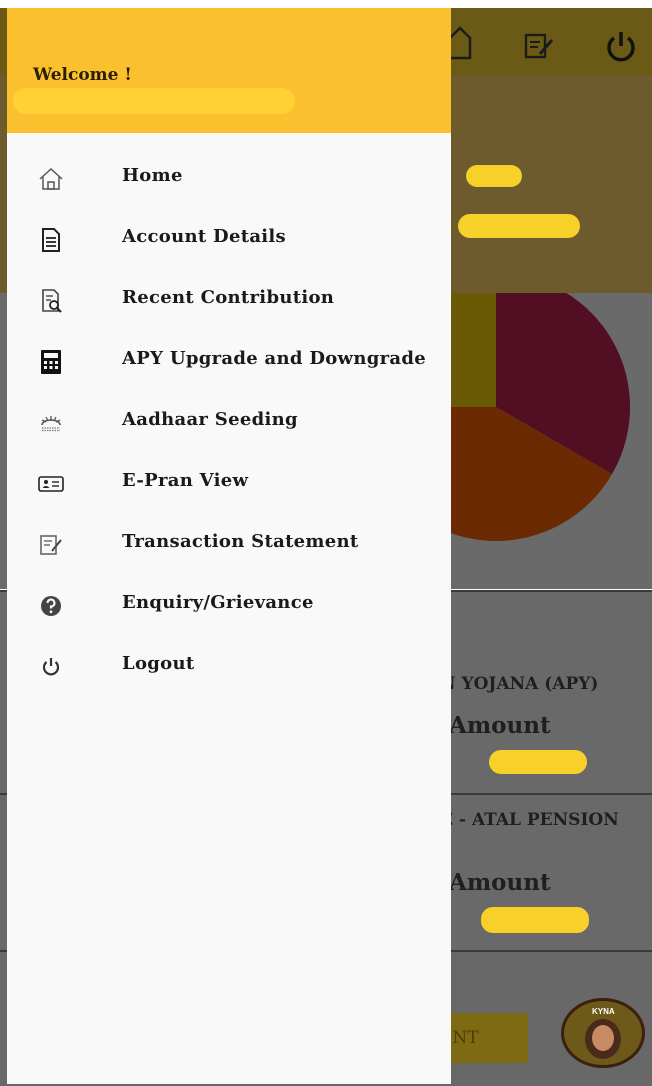 Image resolution: width=652 pixels, height=1086 pixels. I want to click on menu-label: Transaction Statement, so click(240, 541).